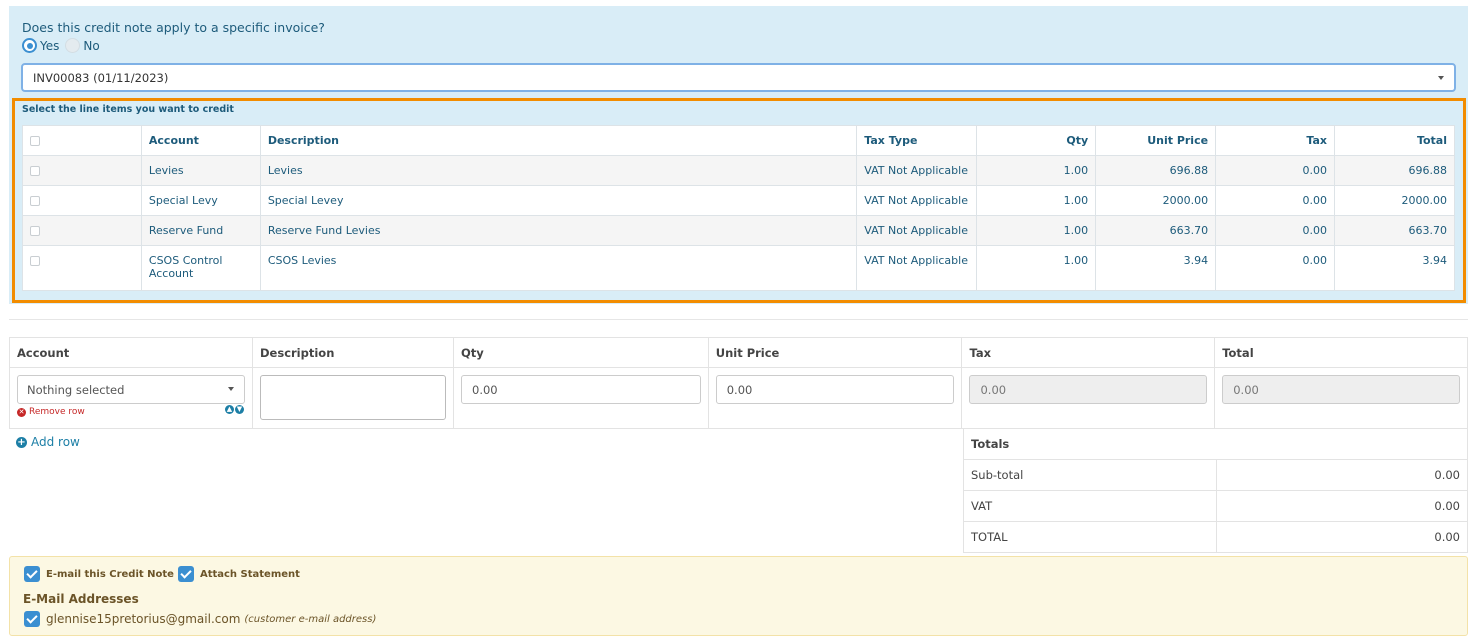 The width and height of the screenshot is (1472, 636). What do you see at coordinates (250, 574) in the screenshot?
I see `attach-statement-label: Attach Statement` at bounding box center [250, 574].